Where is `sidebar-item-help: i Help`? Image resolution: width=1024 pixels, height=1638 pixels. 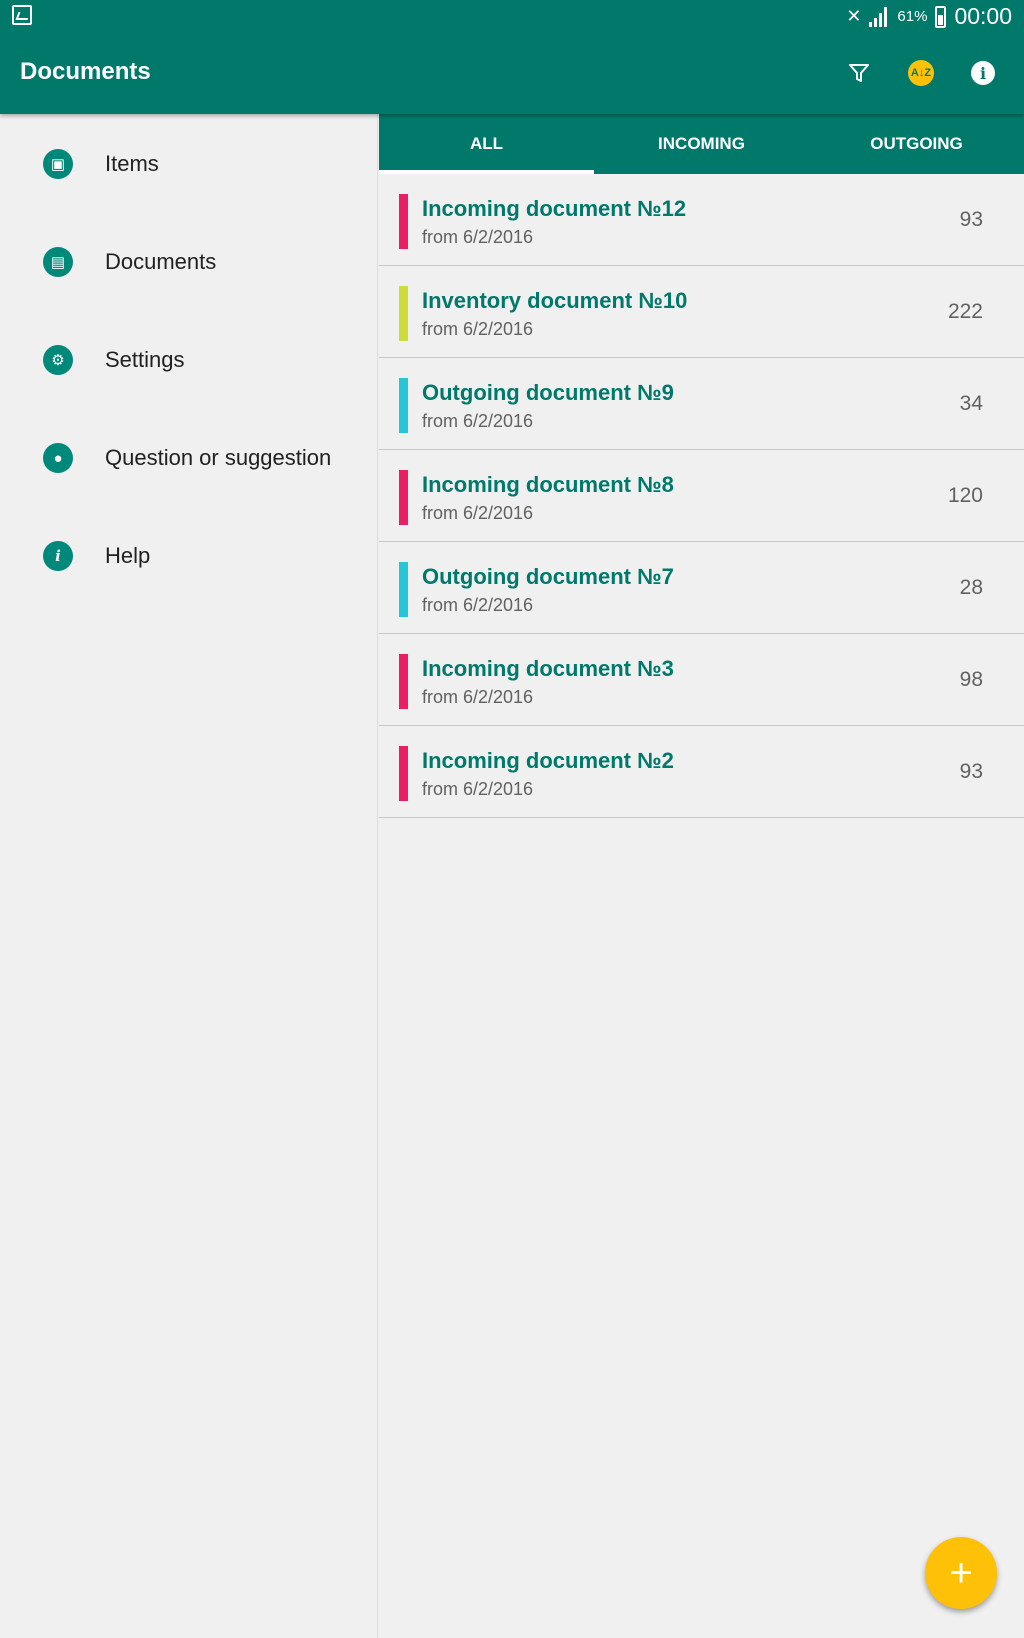
sidebar-item-help: i Help is located at coordinates (189, 556).